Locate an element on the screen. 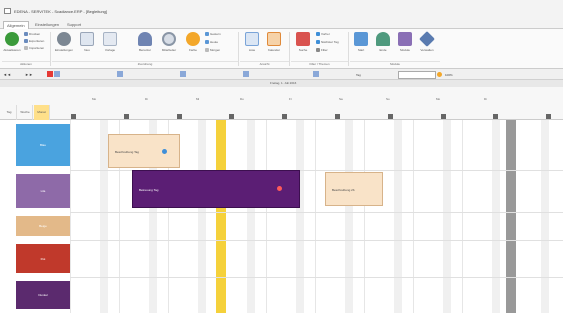 Image resolution: width=563 pixels, height=313 pixels. arrow-icon is located at coordinates (318, 42).